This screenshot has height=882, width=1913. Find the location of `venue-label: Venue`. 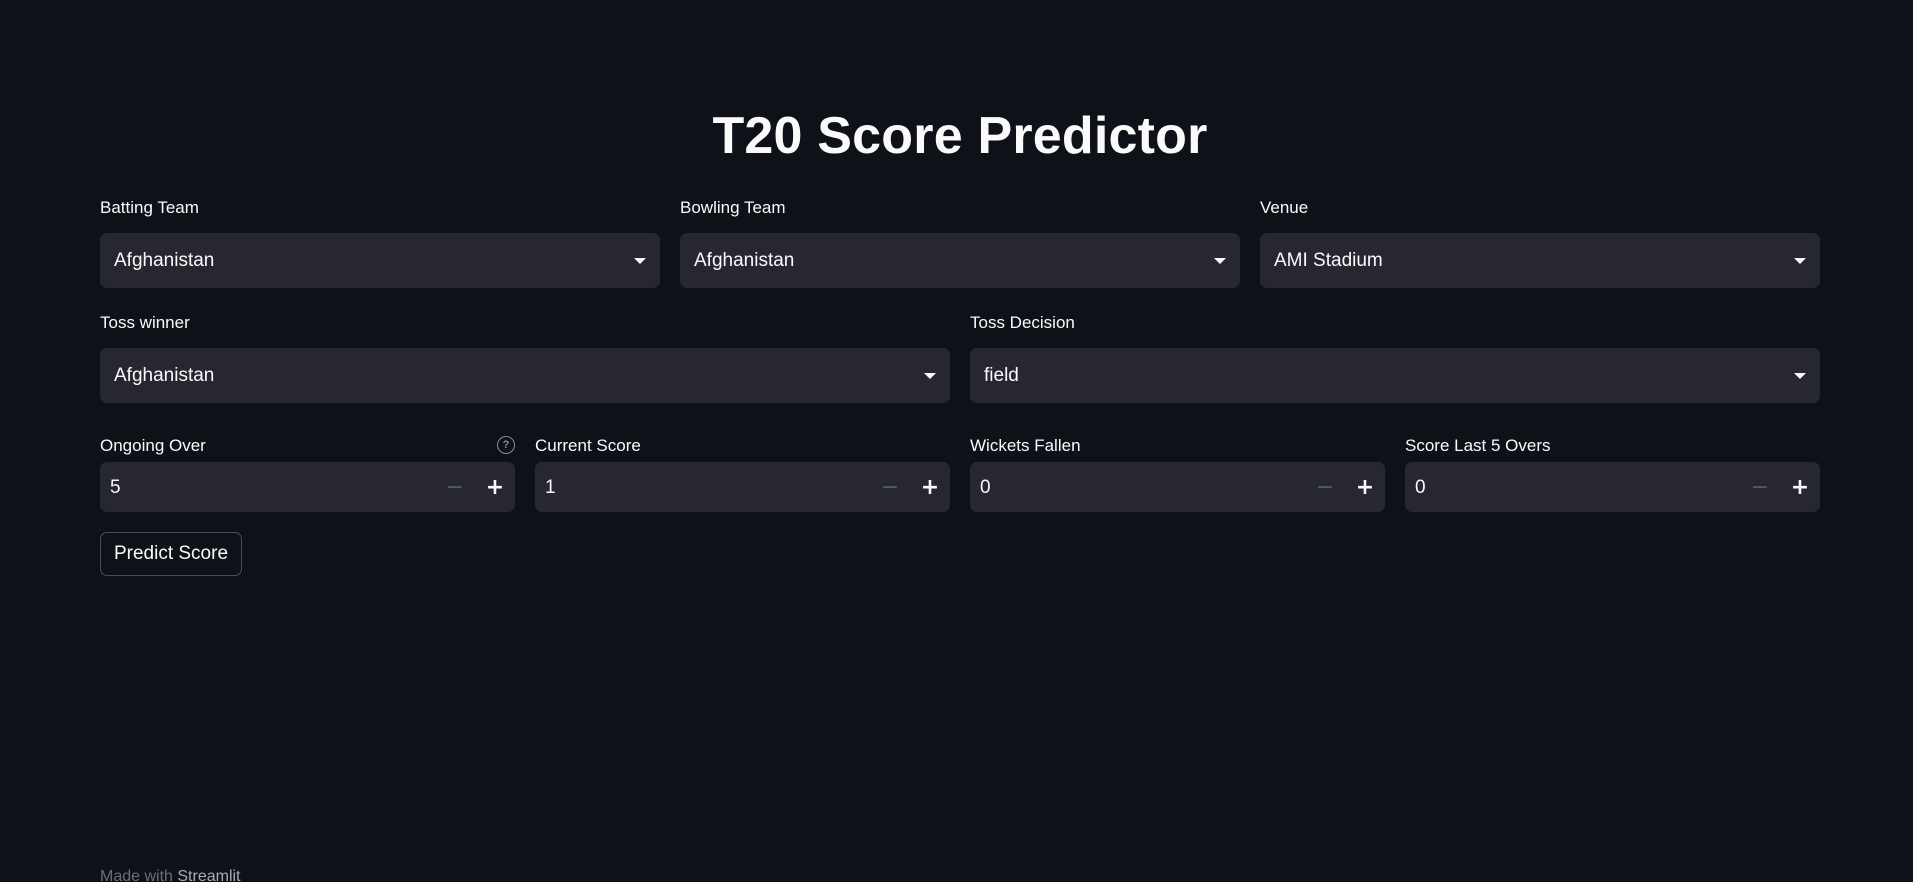

venue-label: Venue is located at coordinates (1284, 207).